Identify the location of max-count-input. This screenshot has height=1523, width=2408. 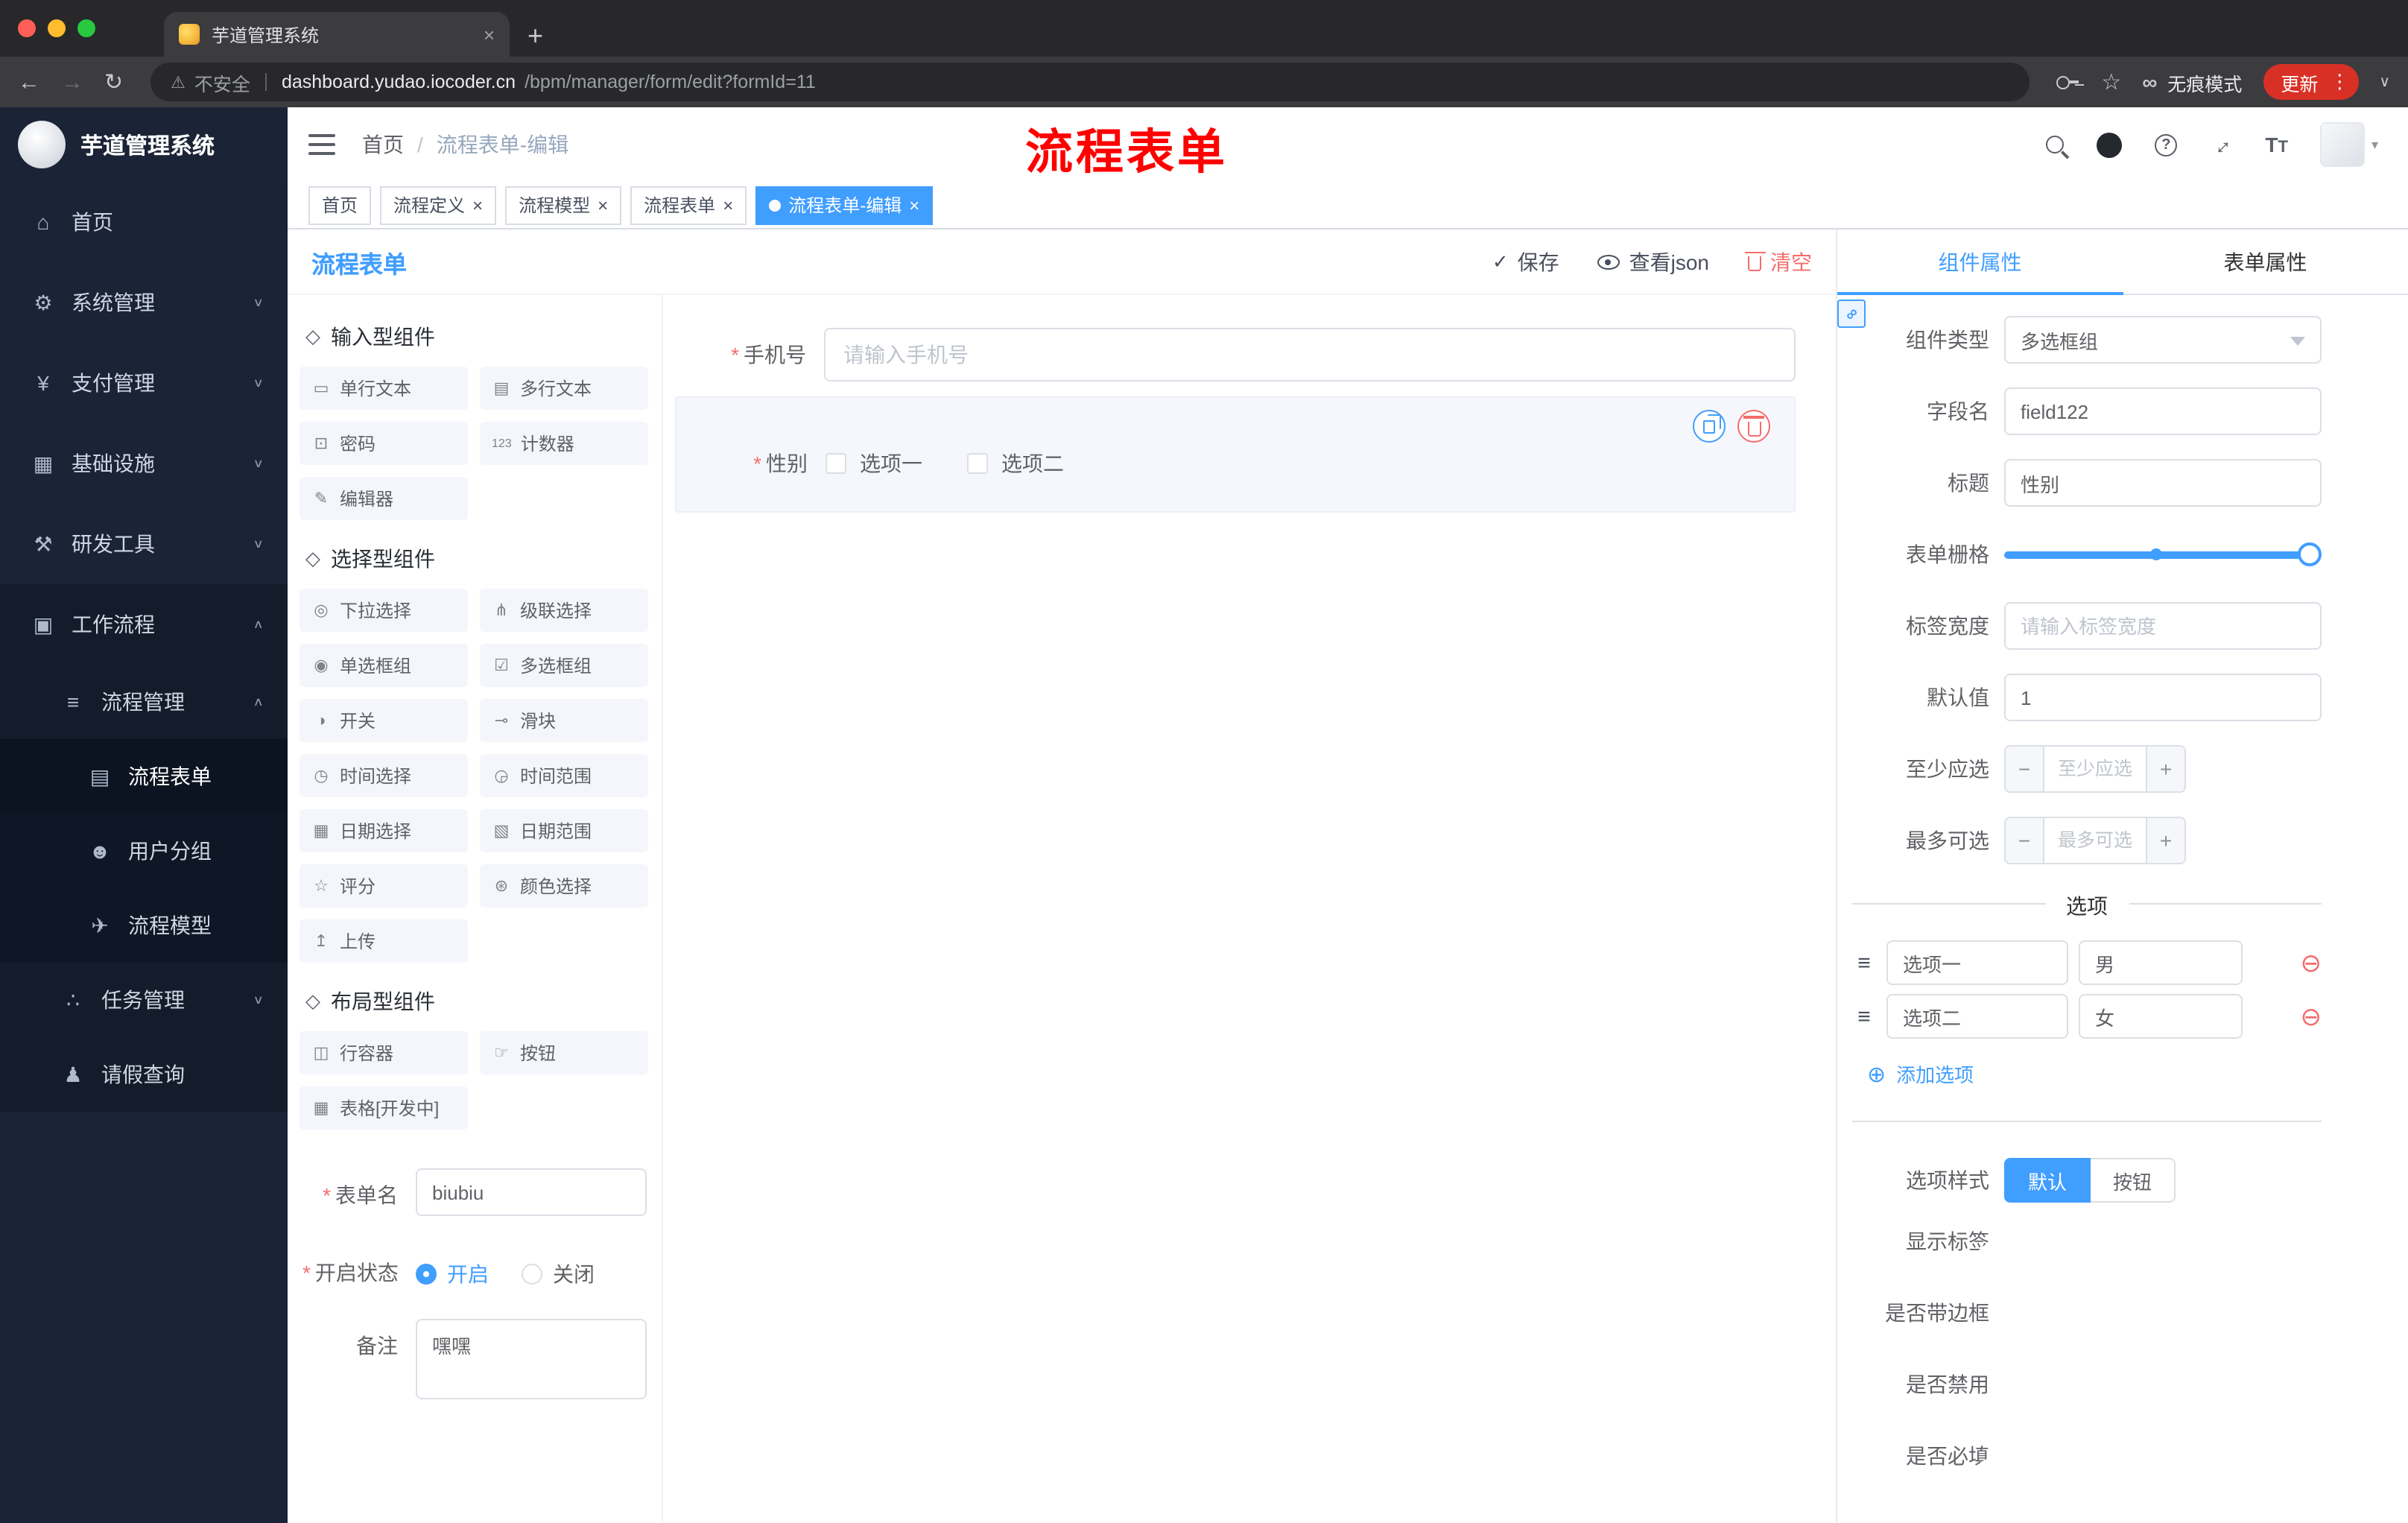
(2095, 840).